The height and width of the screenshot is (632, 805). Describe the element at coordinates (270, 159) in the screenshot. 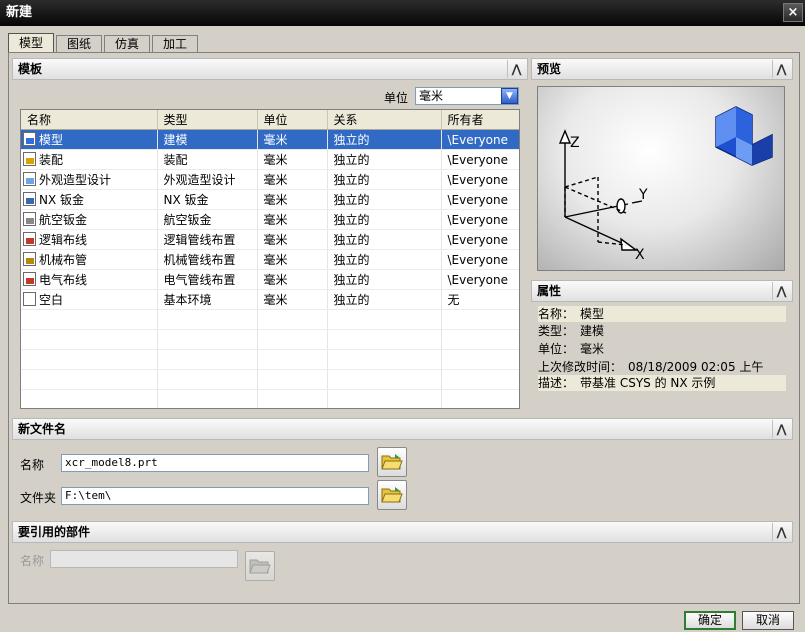

I see `table-row: 装配 装配 毫米 独立的 \Everyone` at that location.